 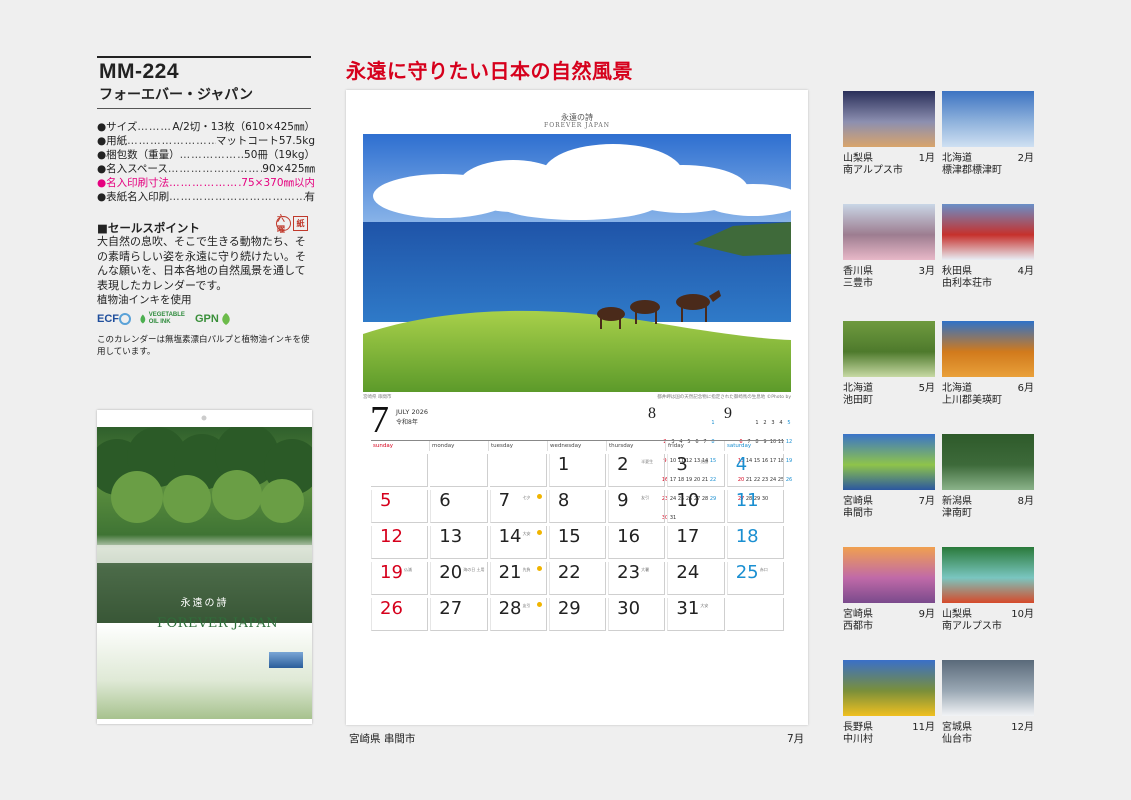 What do you see at coordinates (695, 446) in the screenshot?
I see `weekday-label: friday` at bounding box center [695, 446].